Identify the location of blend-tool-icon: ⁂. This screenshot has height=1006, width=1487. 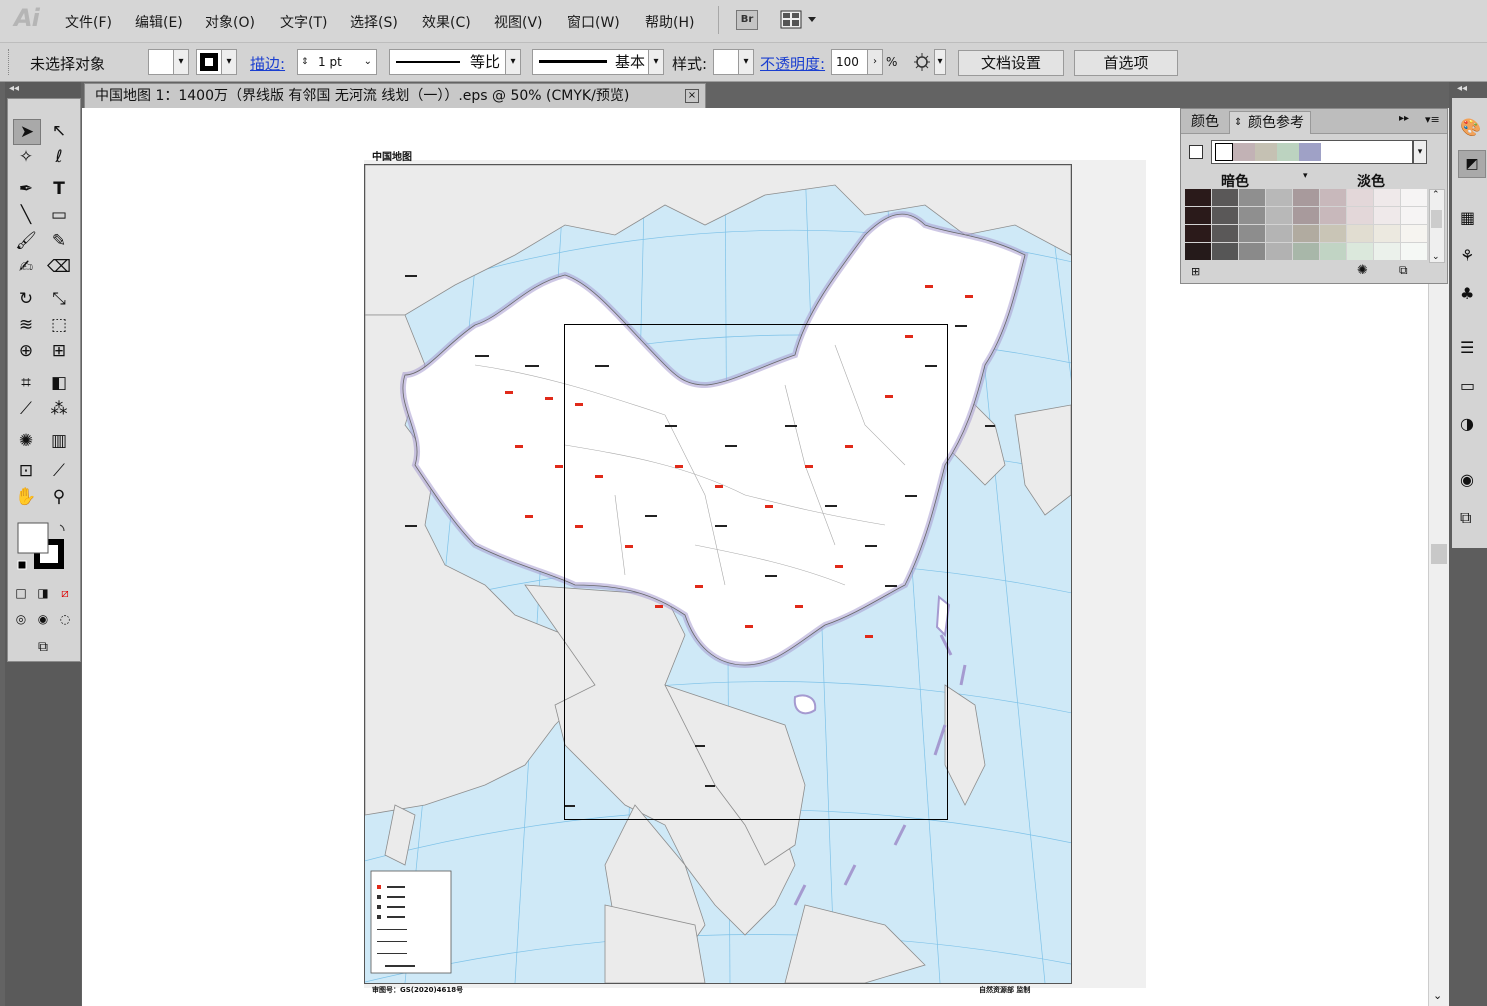
(59, 409).